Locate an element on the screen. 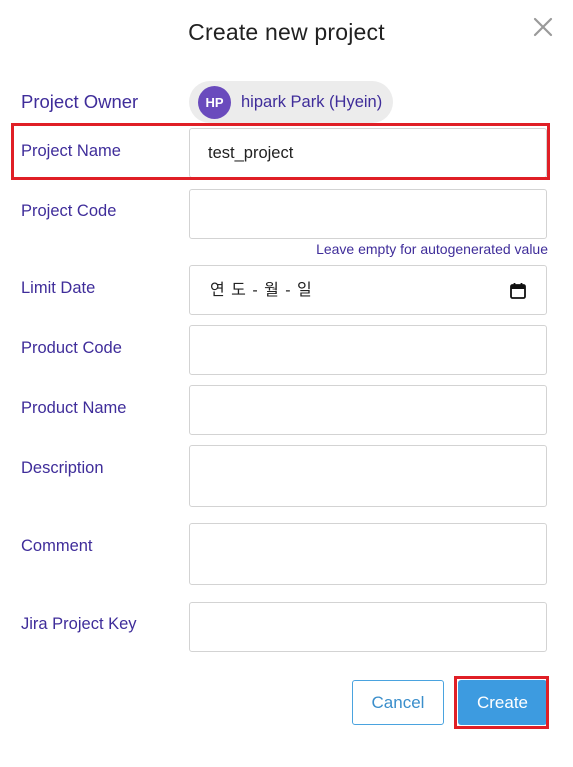 Image resolution: width=573 pixels, height=767 pixels. project-code-label: Project Code is located at coordinates (69, 211).